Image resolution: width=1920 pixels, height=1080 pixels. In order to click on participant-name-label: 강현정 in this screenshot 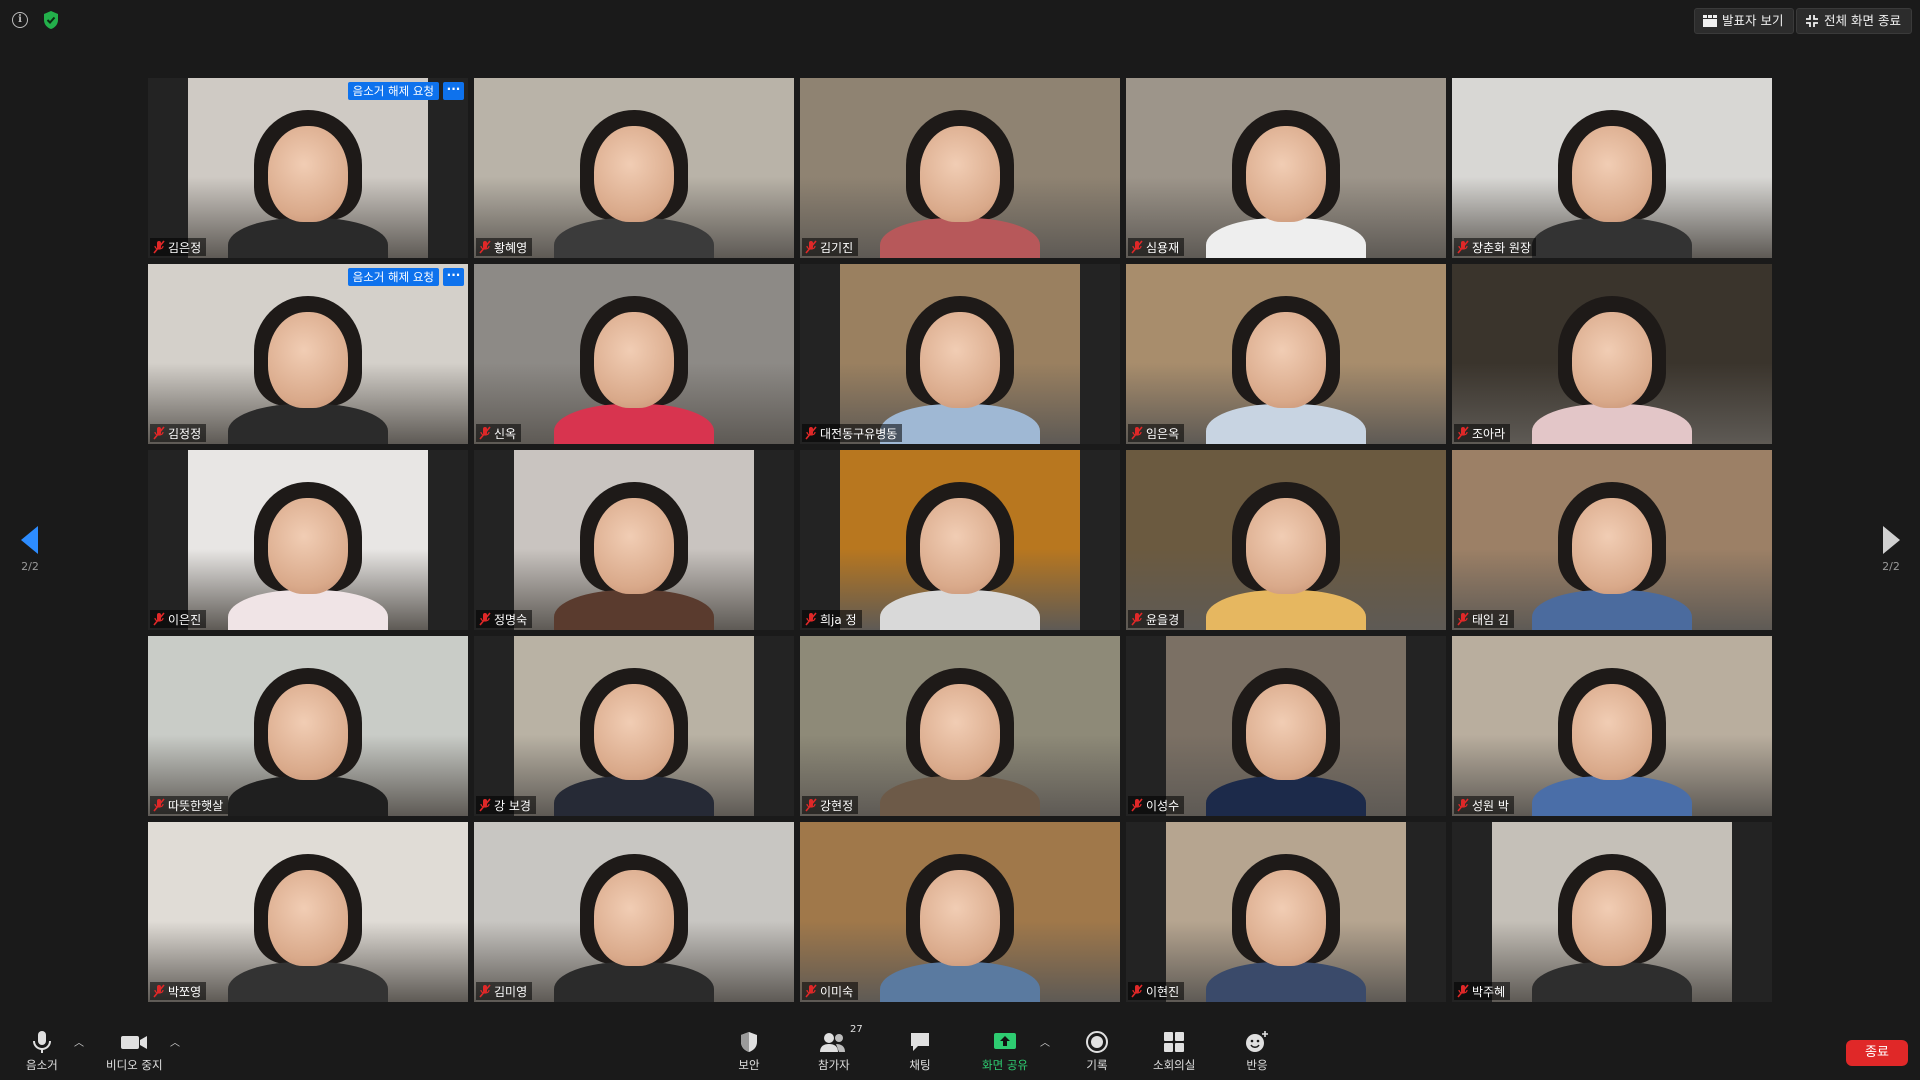, I will do `click(830, 805)`.